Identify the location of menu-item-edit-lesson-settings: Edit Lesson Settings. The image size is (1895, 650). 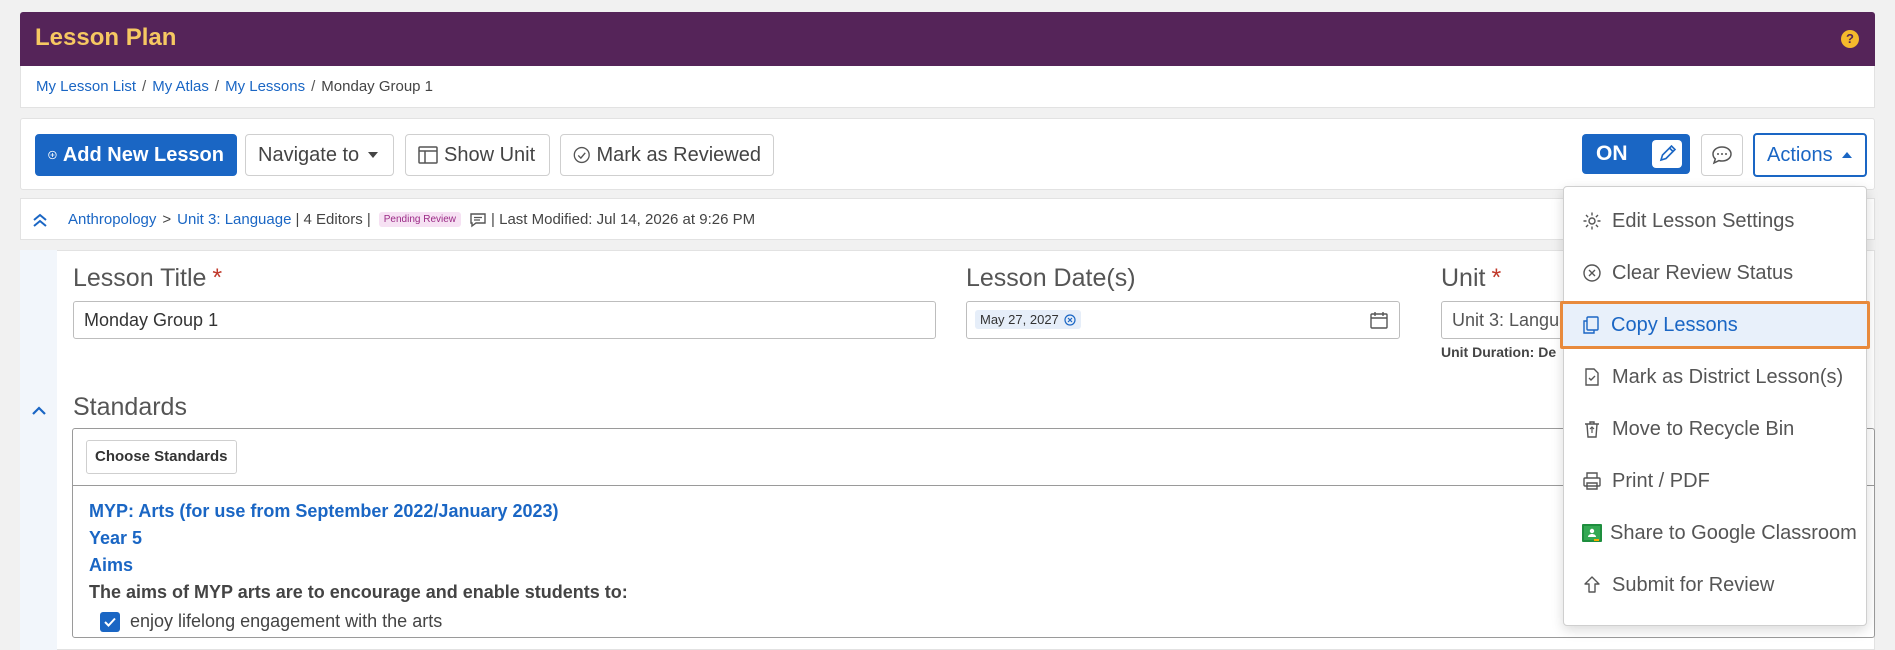
(1715, 221).